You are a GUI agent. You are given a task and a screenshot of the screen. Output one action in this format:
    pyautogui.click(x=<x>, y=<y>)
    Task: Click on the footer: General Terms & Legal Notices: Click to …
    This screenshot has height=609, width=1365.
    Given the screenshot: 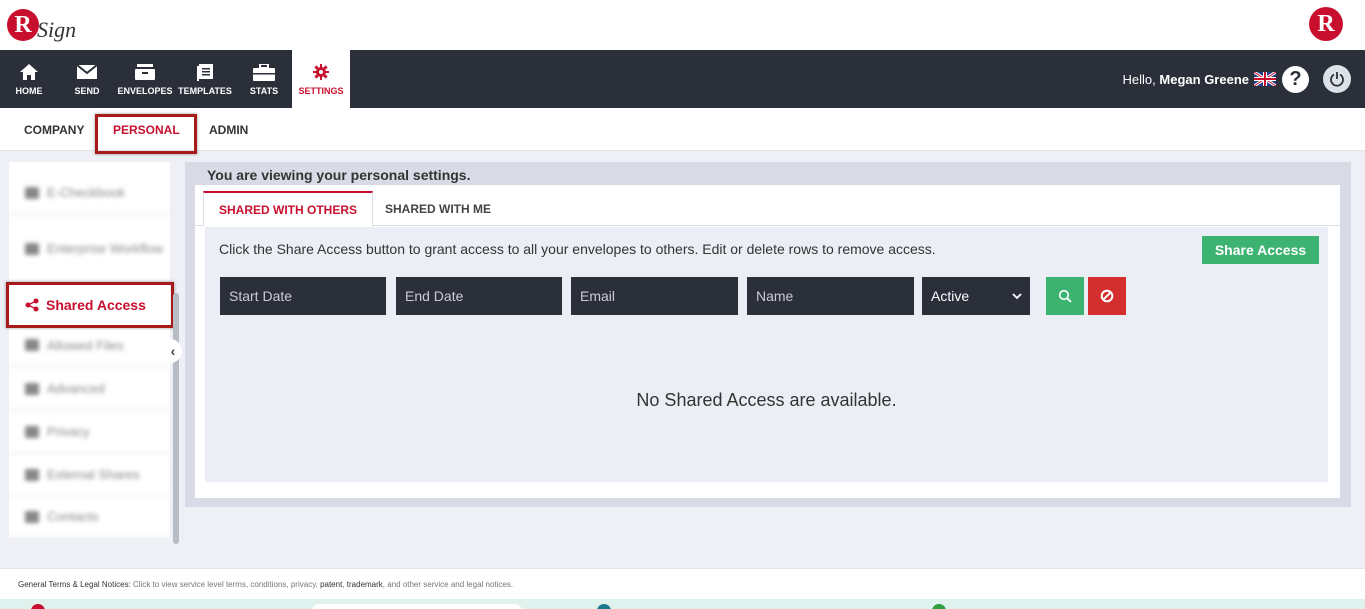 What is the action you would take?
    pyautogui.click(x=682, y=583)
    